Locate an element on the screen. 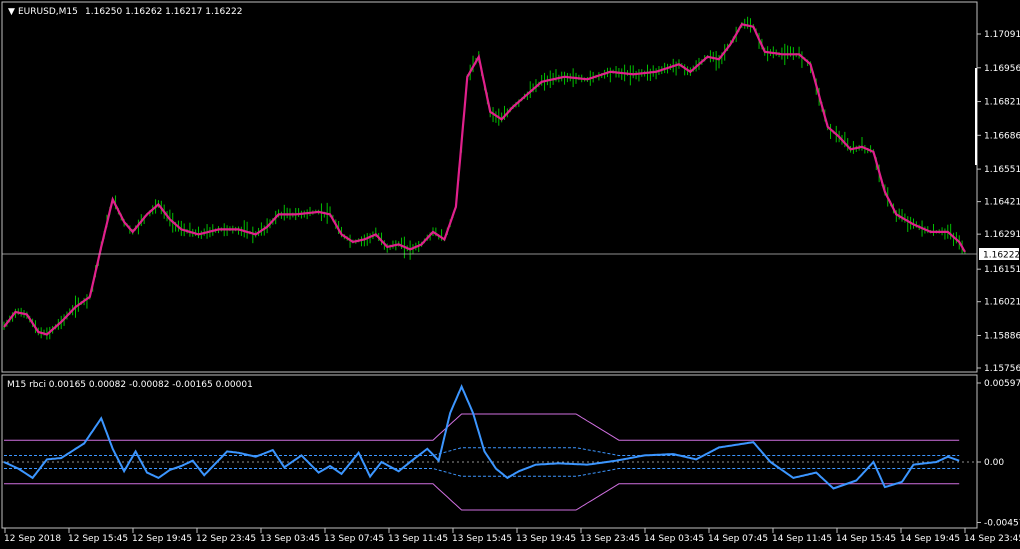 The width and height of the screenshot is (1020, 549). time-label: 14 Sep 11:45 is located at coordinates (802, 539).